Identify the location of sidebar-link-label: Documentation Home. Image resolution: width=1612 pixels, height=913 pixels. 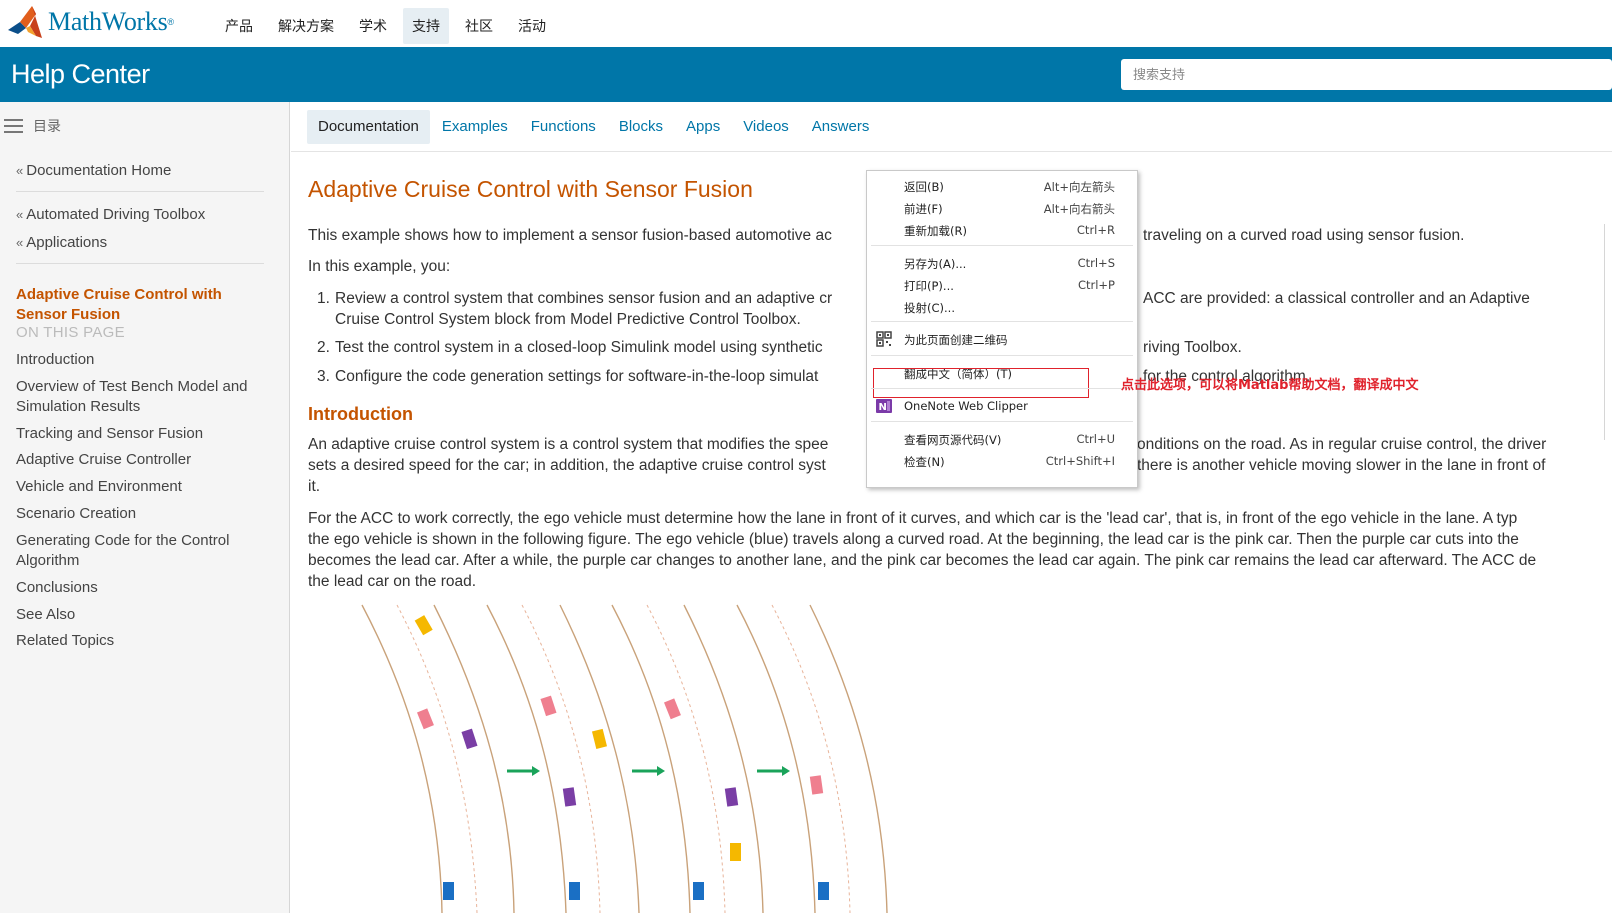
(99, 170).